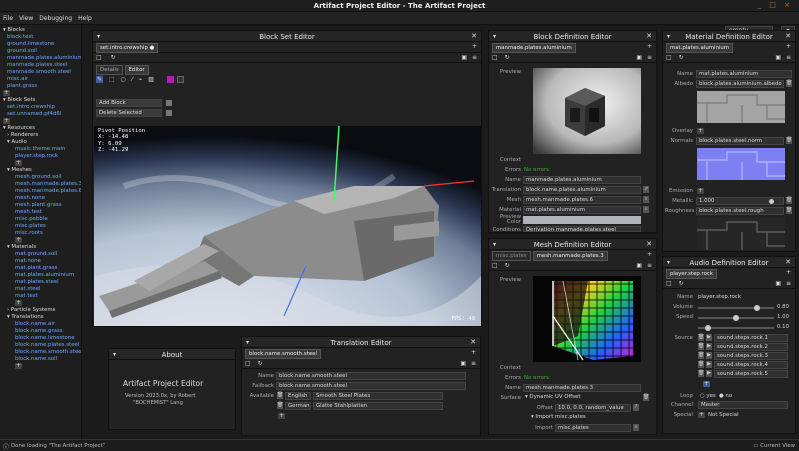  What do you see at coordinates (40, 177) in the screenshot?
I see `tree-item-mesh: mesh.ground.soil` at bounding box center [40, 177].